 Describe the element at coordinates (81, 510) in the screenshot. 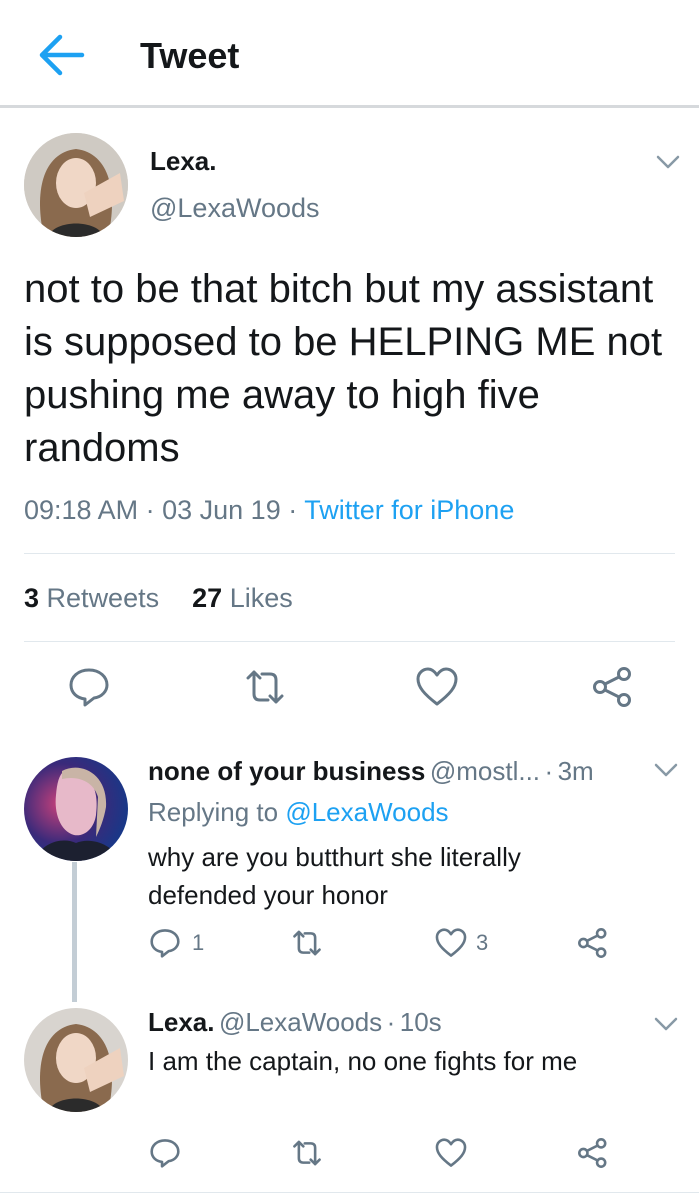

I see `tweet-time: 09:18 AM` at that location.